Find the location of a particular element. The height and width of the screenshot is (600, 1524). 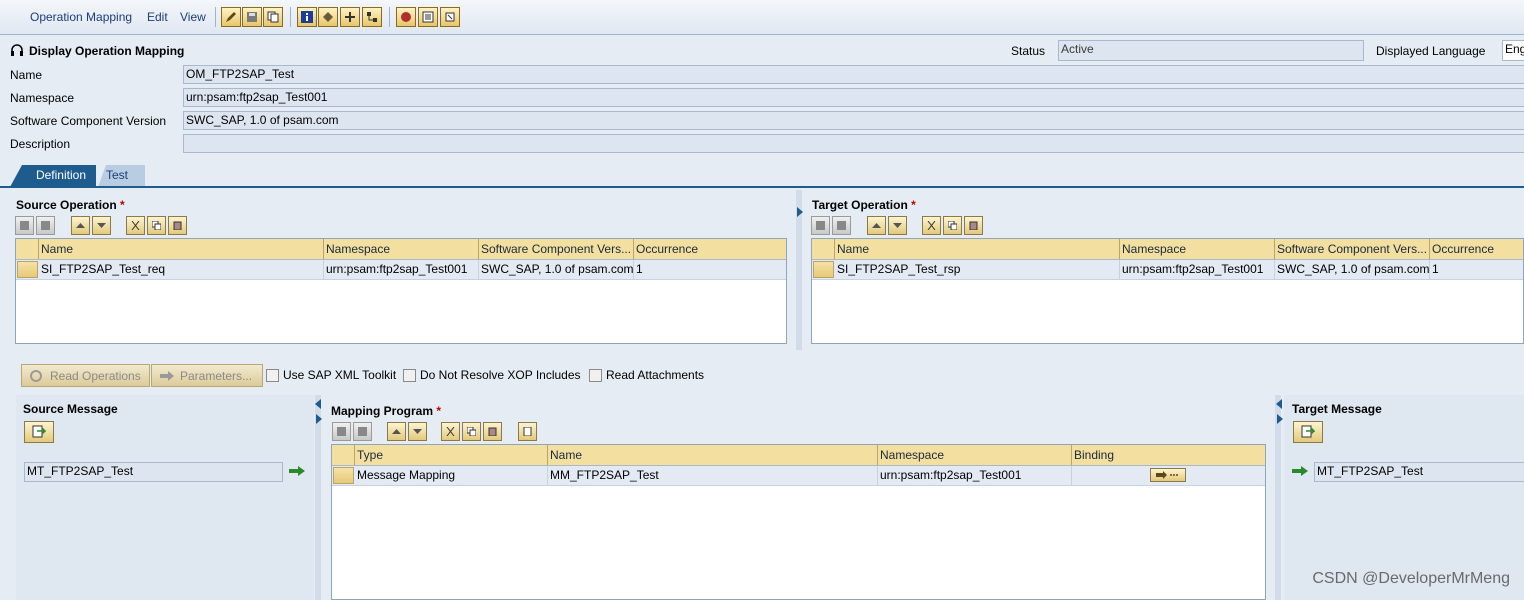

edit-button is located at coordinates (231, 17).